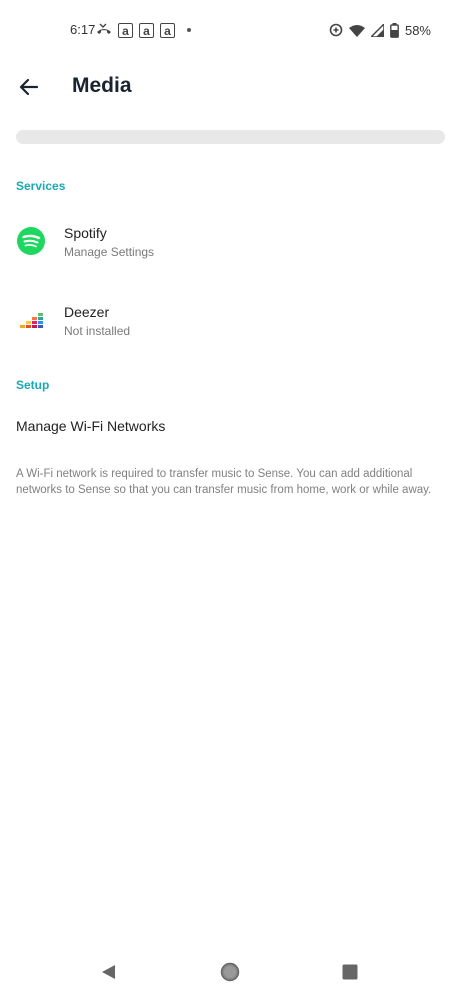 This screenshot has height=999, width=461. I want to click on status-notifications: a a a, so click(143, 30).